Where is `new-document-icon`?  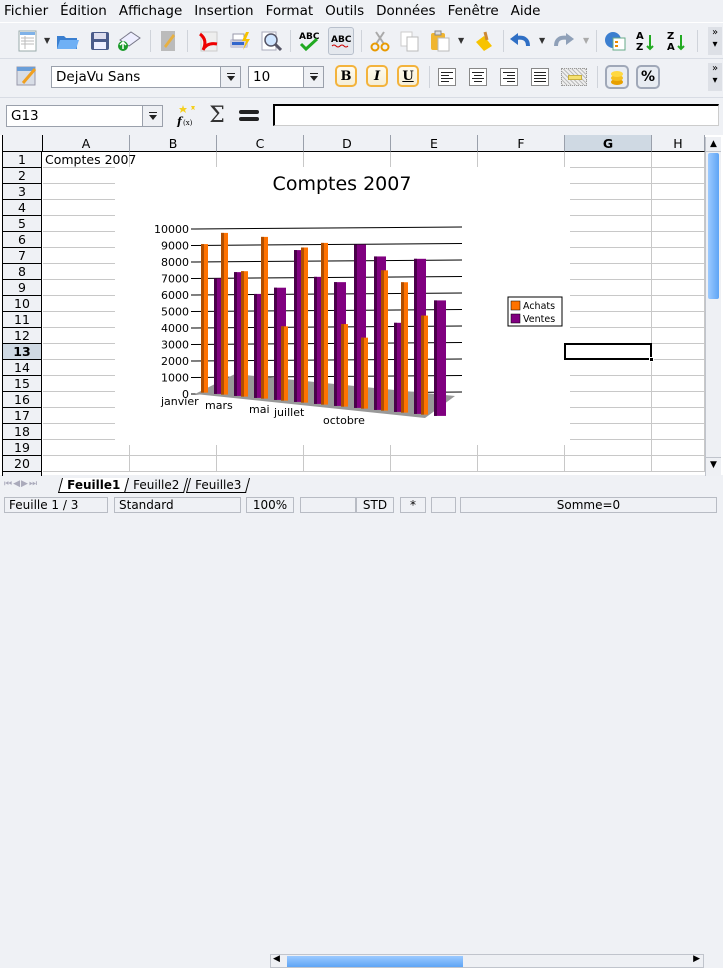 new-document-icon is located at coordinates (28, 41).